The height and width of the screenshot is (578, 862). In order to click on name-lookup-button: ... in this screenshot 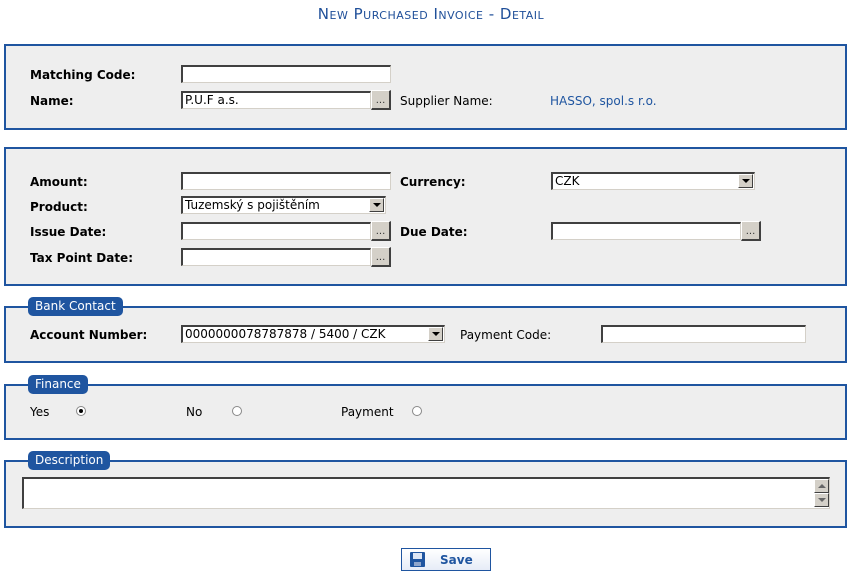, I will do `click(381, 100)`.